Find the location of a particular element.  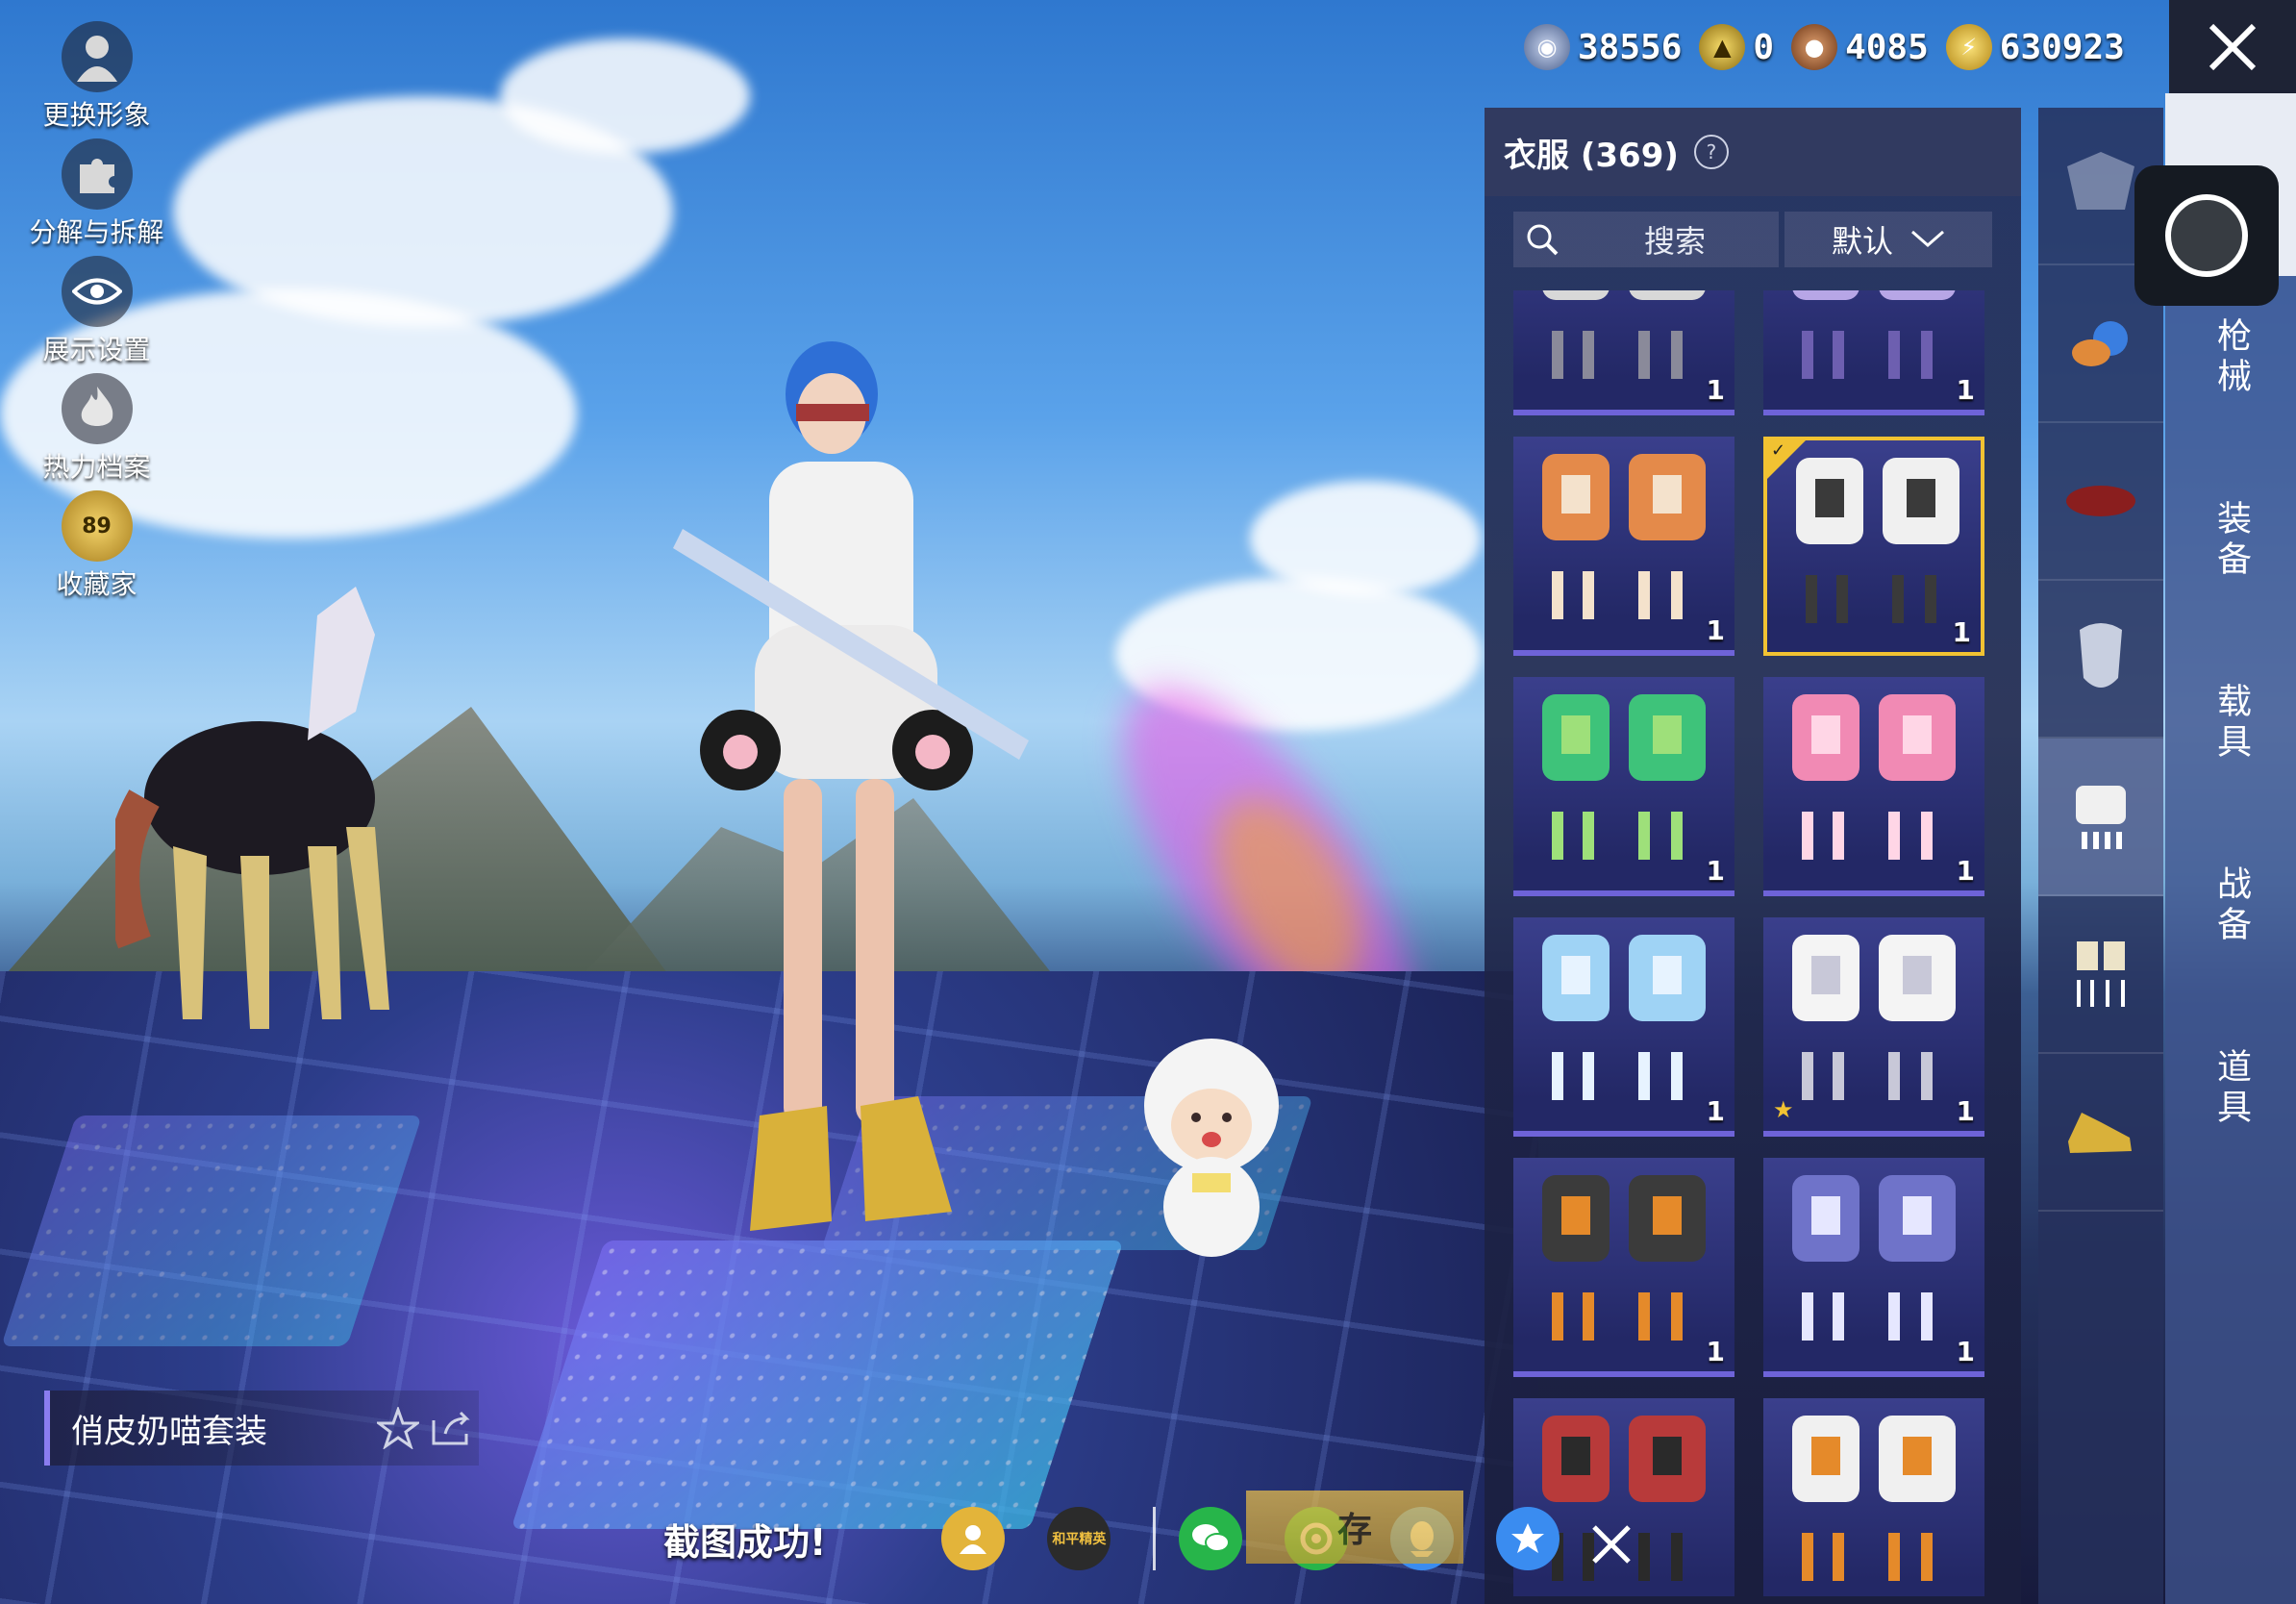

eye-icon is located at coordinates (97, 291).